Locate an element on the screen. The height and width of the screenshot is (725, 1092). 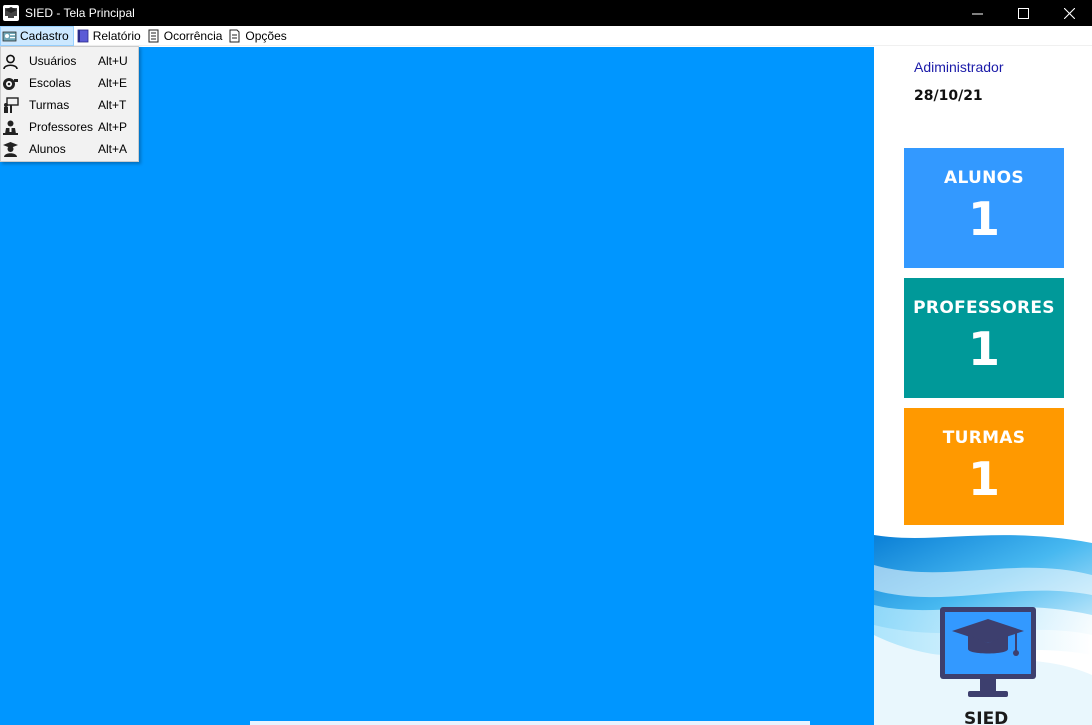
cadastro-icon is located at coordinates (9, 36).